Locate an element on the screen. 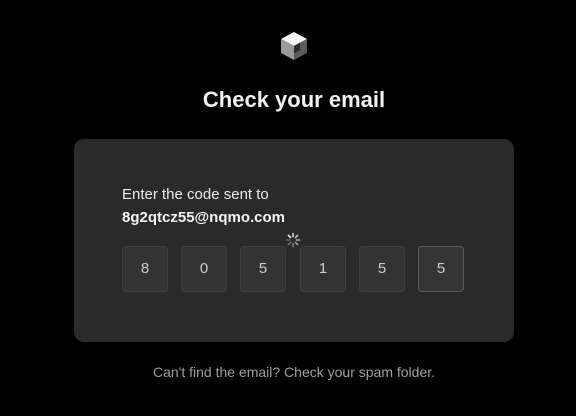 The height and width of the screenshot is (416, 576). loading-spinner-icon is located at coordinates (293, 240).